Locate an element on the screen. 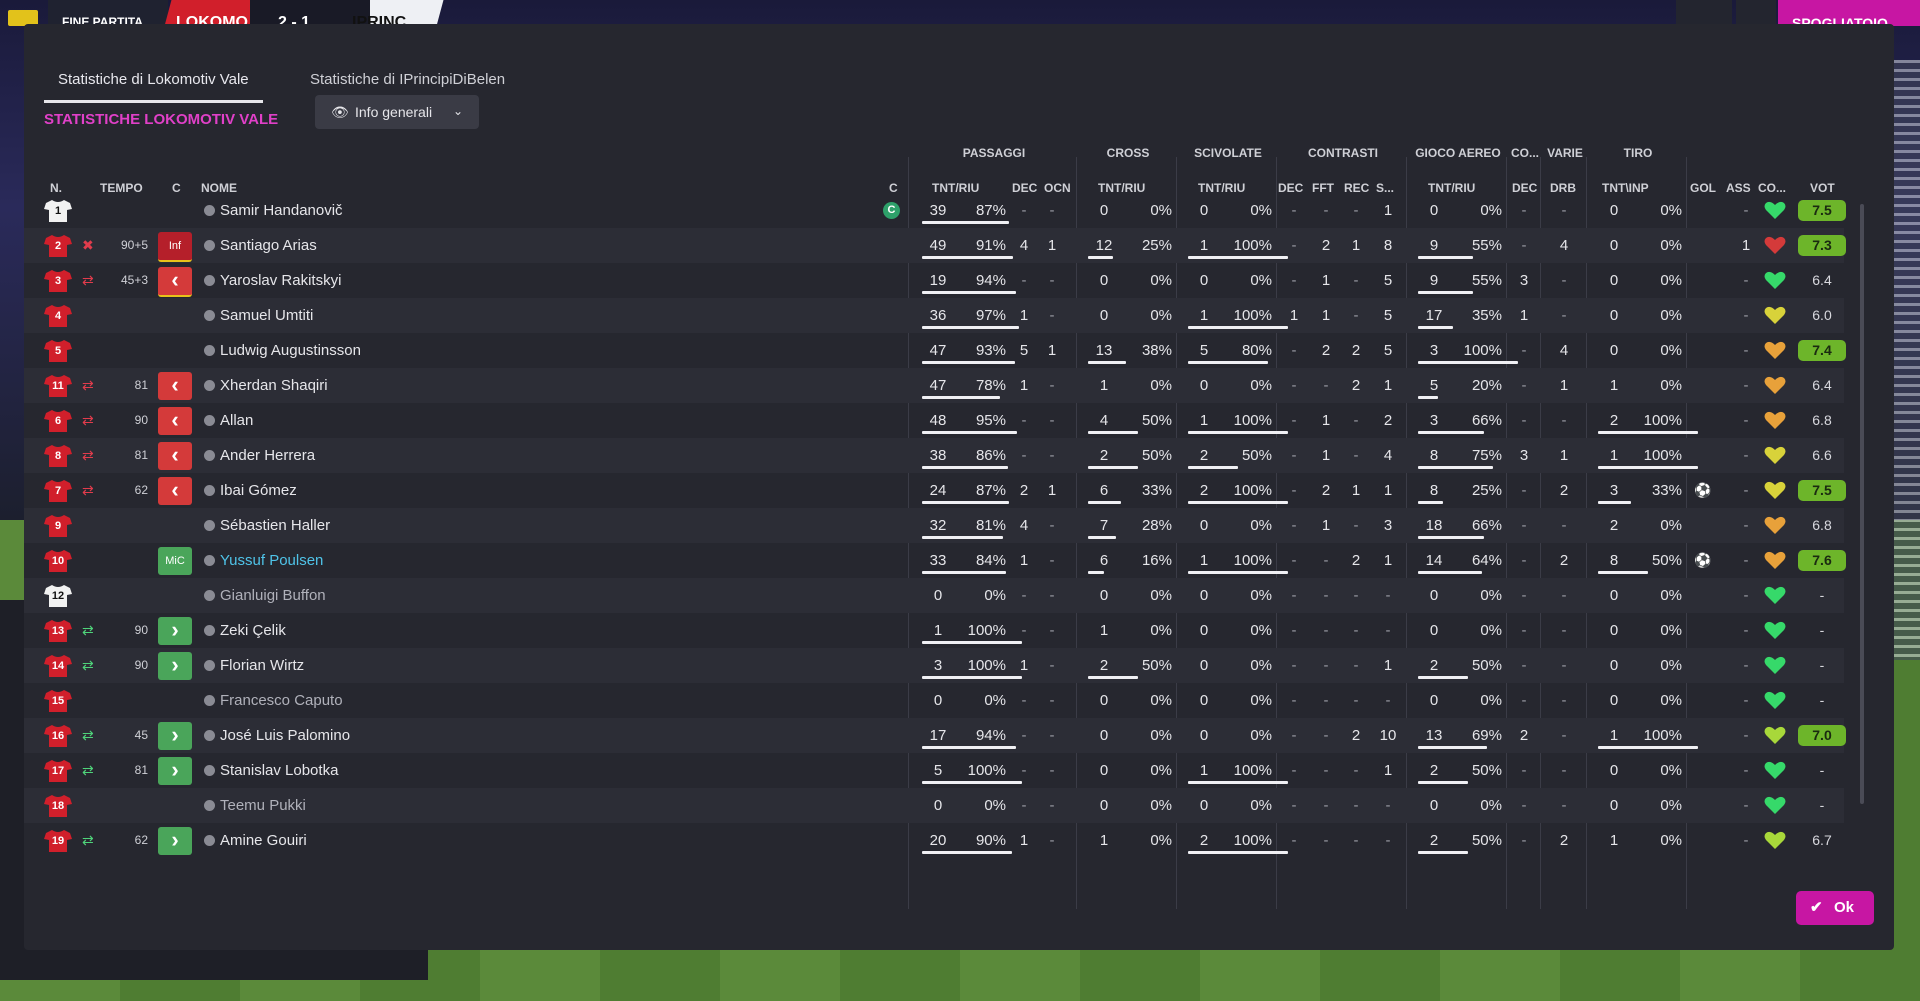  tab-home-stats: Statistiche di Lokomotiv Vale is located at coordinates (153, 81).